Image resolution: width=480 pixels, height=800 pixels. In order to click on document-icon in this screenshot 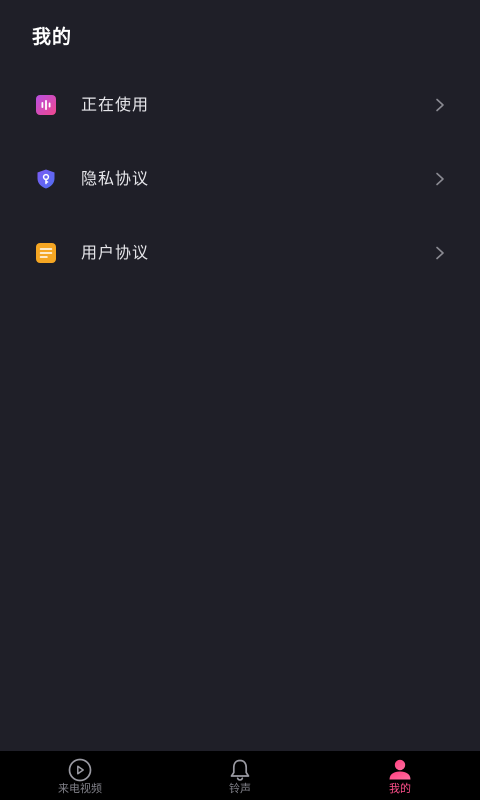, I will do `click(46, 253)`.